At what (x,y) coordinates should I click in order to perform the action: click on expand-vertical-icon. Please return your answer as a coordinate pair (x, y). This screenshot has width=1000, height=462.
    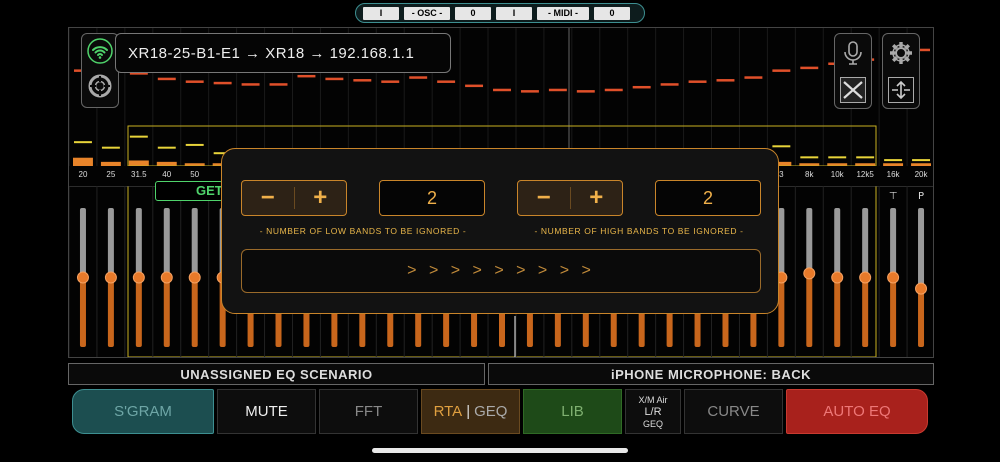
    Looking at the image, I should click on (901, 89).